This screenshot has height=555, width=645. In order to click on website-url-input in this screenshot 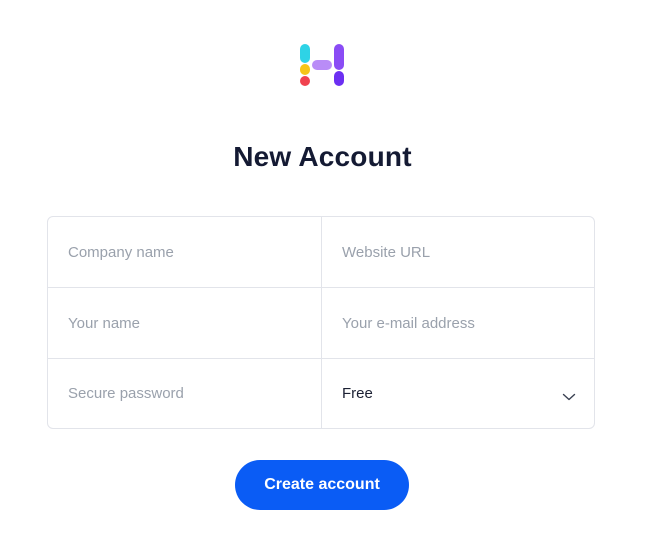, I will do `click(458, 252)`.